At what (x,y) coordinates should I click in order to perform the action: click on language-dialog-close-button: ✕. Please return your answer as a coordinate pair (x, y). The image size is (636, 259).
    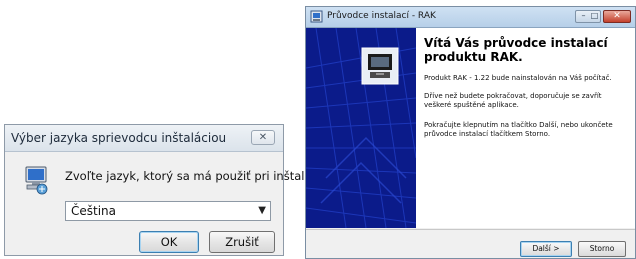
    Looking at the image, I should click on (263, 137).